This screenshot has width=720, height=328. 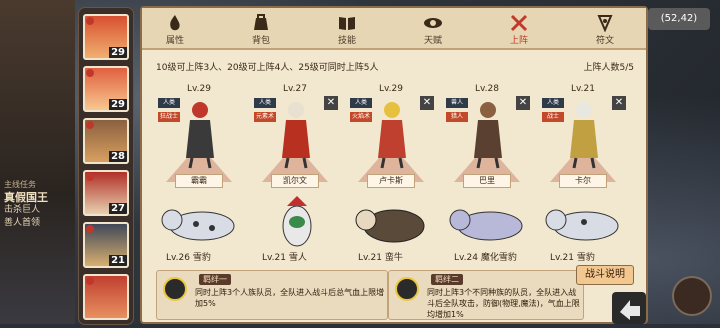 I want to click on hero-card: Lv.29 人类火焰术 ✕ 卢卡斯, so click(x=391, y=134).